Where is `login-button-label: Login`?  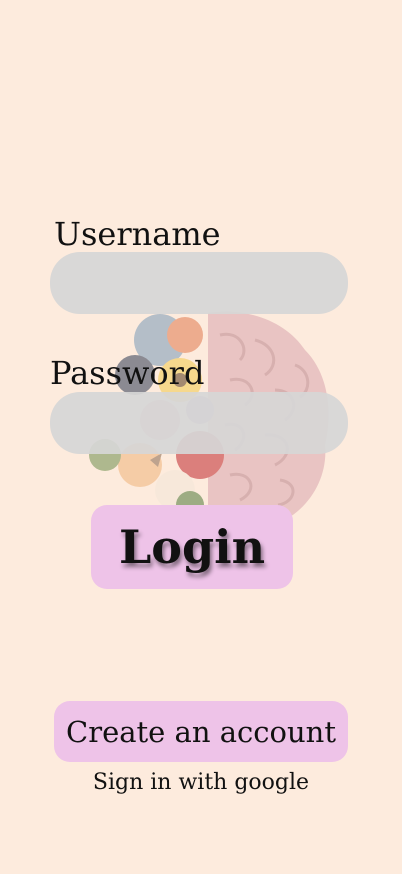 login-button-label: Login is located at coordinates (192, 547).